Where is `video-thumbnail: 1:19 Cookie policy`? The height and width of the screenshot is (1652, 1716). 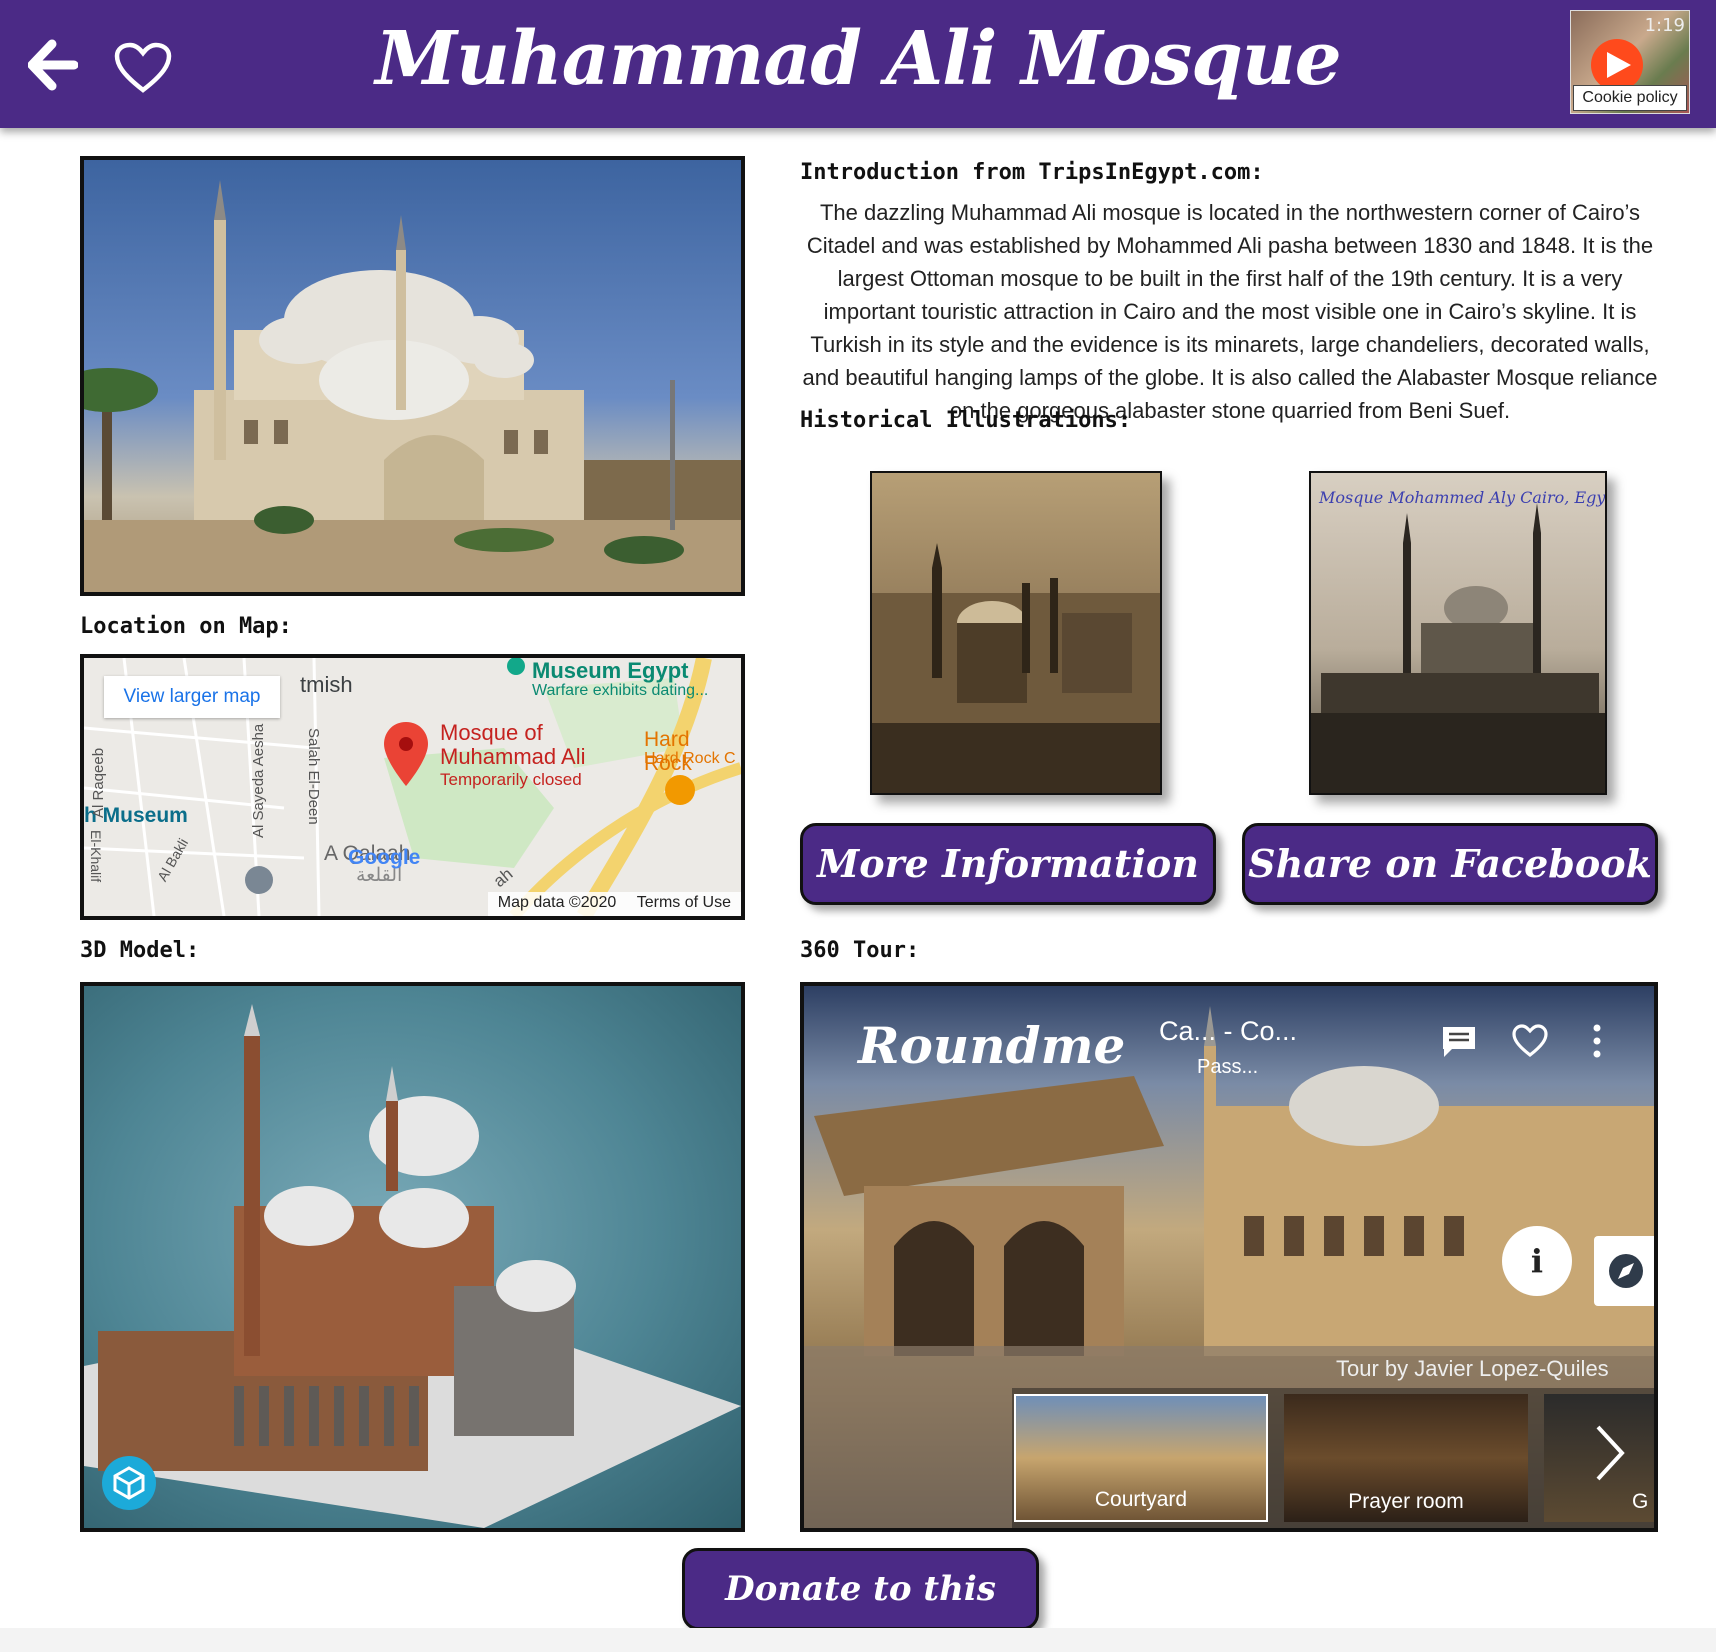
video-thumbnail: 1:19 Cookie policy is located at coordinates (1630, 62).